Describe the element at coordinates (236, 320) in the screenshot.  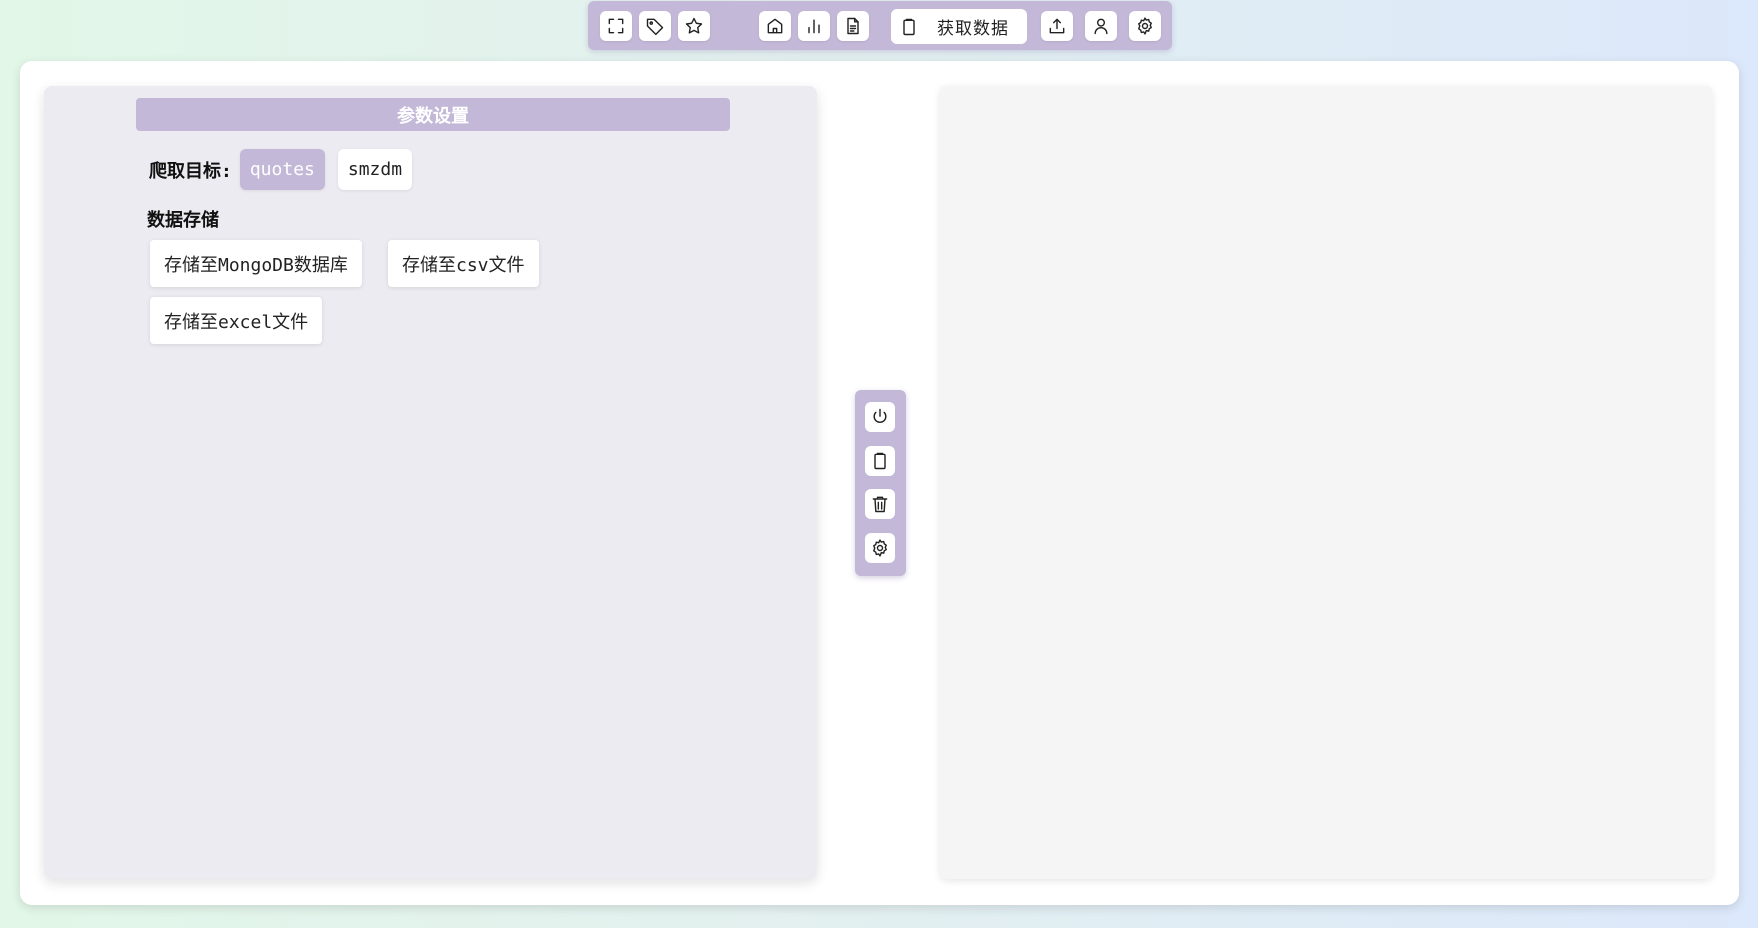
I see `store-excel-button: 存储至excel文件` at that location.